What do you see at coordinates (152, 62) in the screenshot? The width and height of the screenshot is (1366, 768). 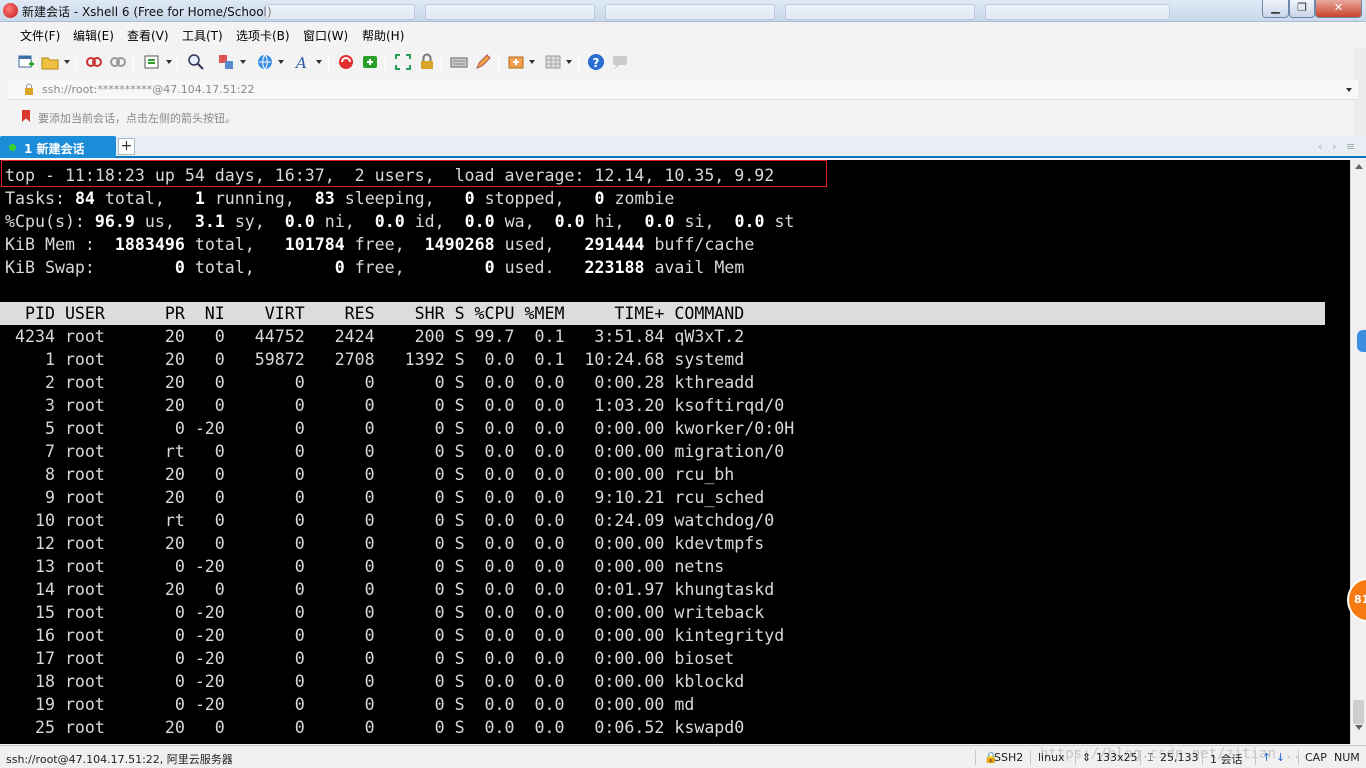 I see `properties-icon` at bounding box center [152, 62].